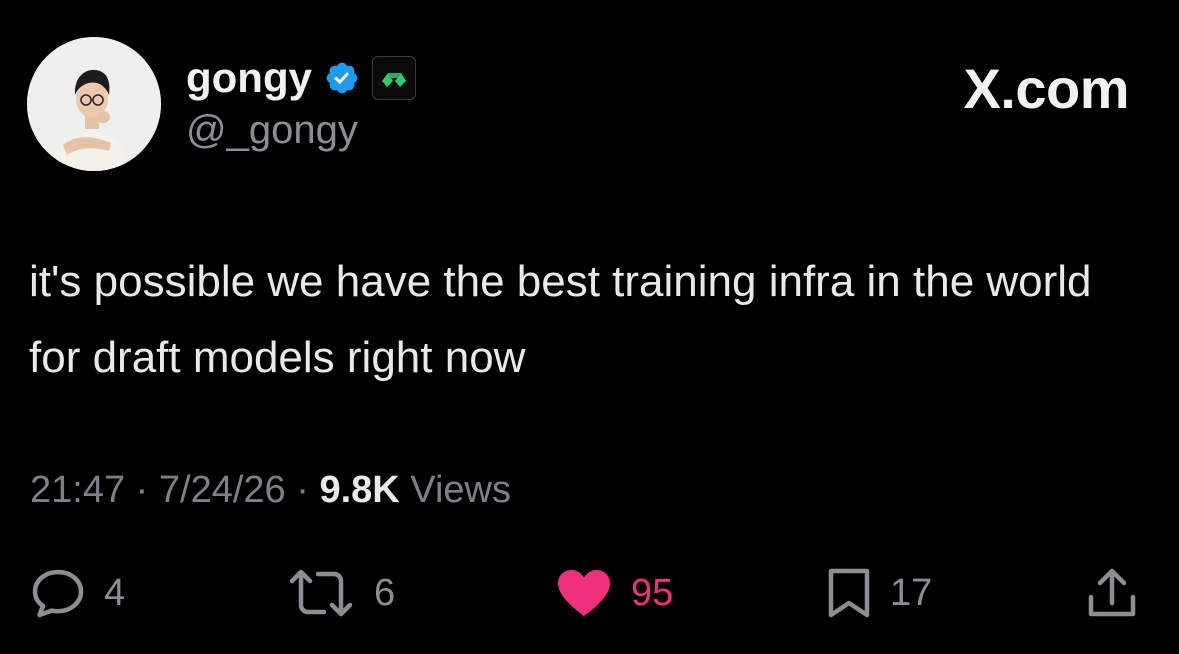 The width and height of the screenshot is (1179, 654). Describe the element at coordinates (385, 593) in the screenshot. I see `retweet-count: 6` at that location.